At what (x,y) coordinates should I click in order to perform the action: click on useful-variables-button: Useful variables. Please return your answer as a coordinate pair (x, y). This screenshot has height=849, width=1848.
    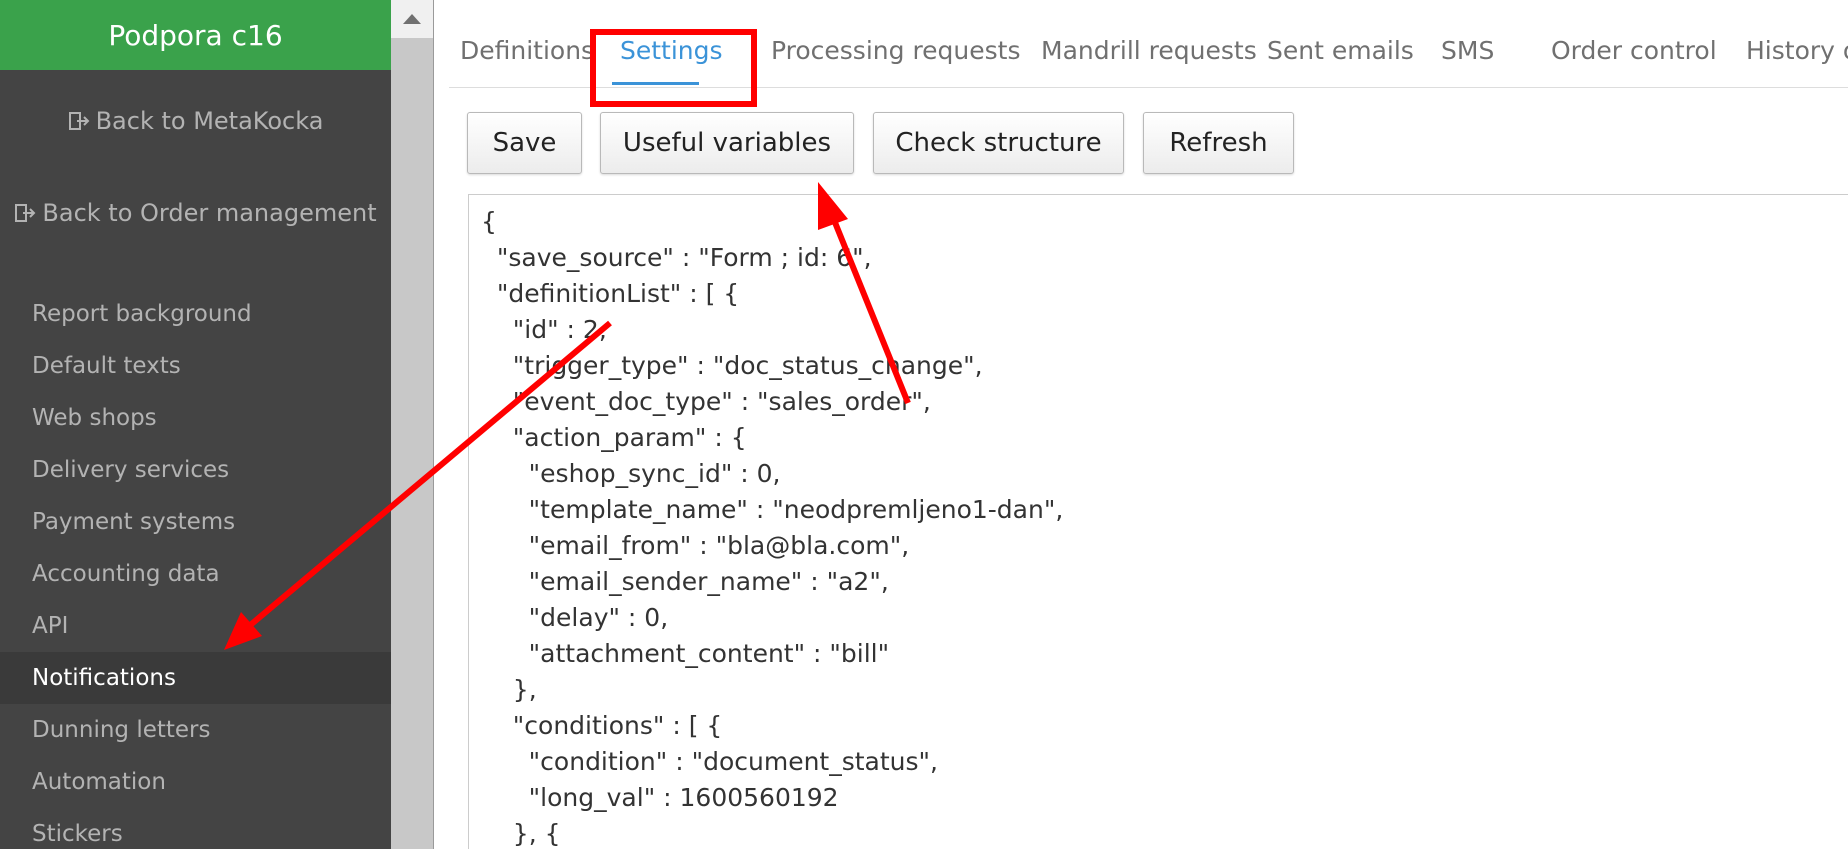
    Looking at the image, I should click on (727, 143).